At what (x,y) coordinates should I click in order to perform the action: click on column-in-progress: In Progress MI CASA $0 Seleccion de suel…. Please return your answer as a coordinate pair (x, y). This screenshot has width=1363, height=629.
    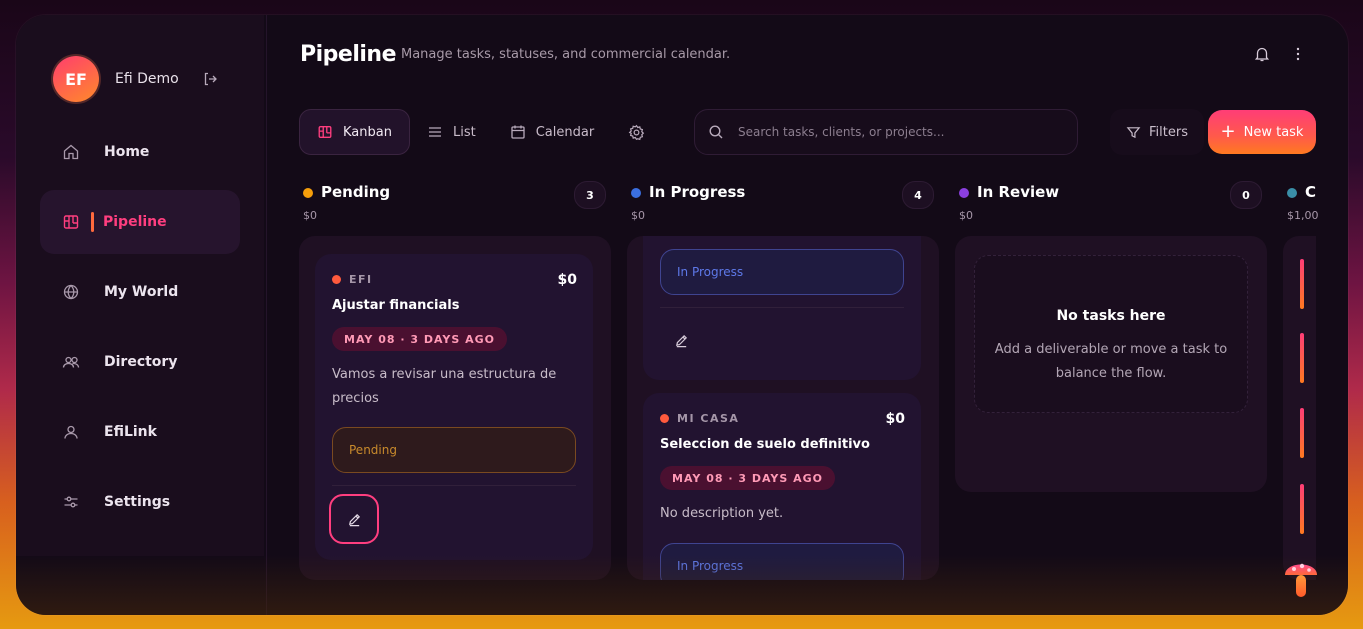
    Looking at the image, I should click on (783, 408).